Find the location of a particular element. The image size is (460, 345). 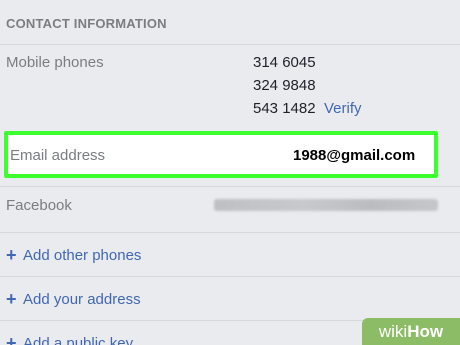

watermark-wiki: wiki is located at coordinates (393, 331).